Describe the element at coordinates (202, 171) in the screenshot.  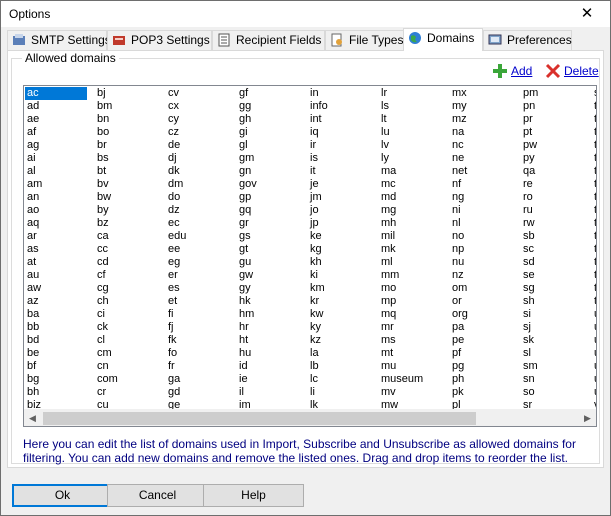
I see `domain-item: dk` at that location.